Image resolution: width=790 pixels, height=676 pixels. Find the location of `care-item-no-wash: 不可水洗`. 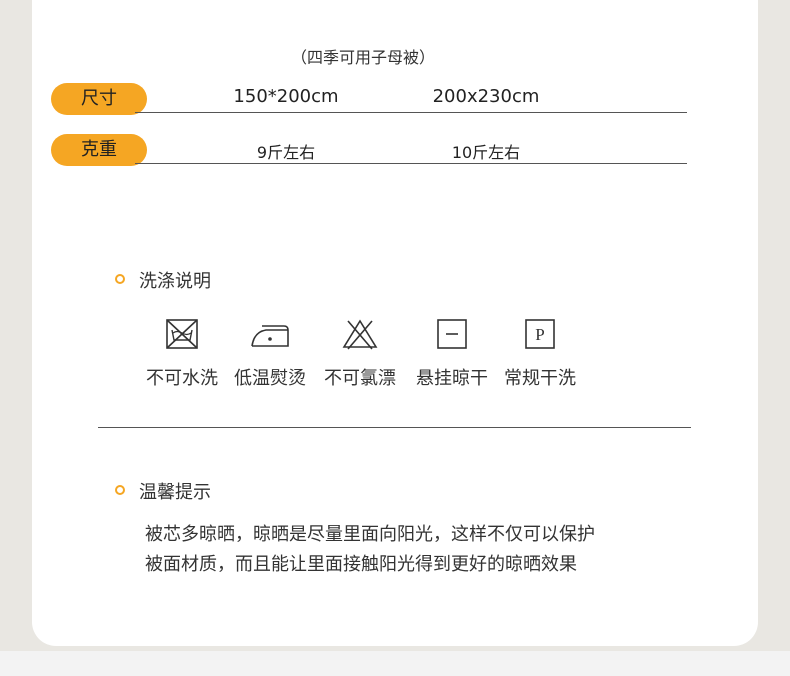

care-item-no-wash: 不可水洗 is located at coordinates (182, 354).